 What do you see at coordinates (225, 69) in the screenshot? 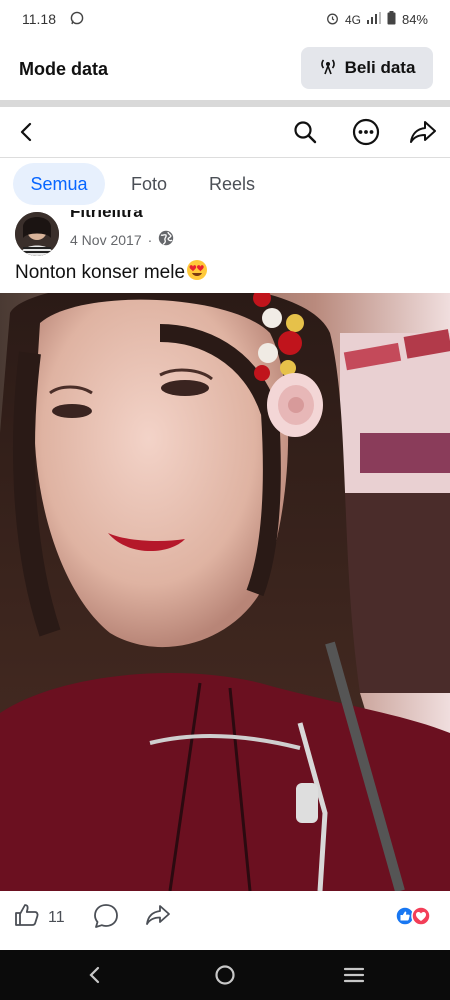
I see `data-mode-bar: Mode data Beli data` at bounding box center [225, 69].